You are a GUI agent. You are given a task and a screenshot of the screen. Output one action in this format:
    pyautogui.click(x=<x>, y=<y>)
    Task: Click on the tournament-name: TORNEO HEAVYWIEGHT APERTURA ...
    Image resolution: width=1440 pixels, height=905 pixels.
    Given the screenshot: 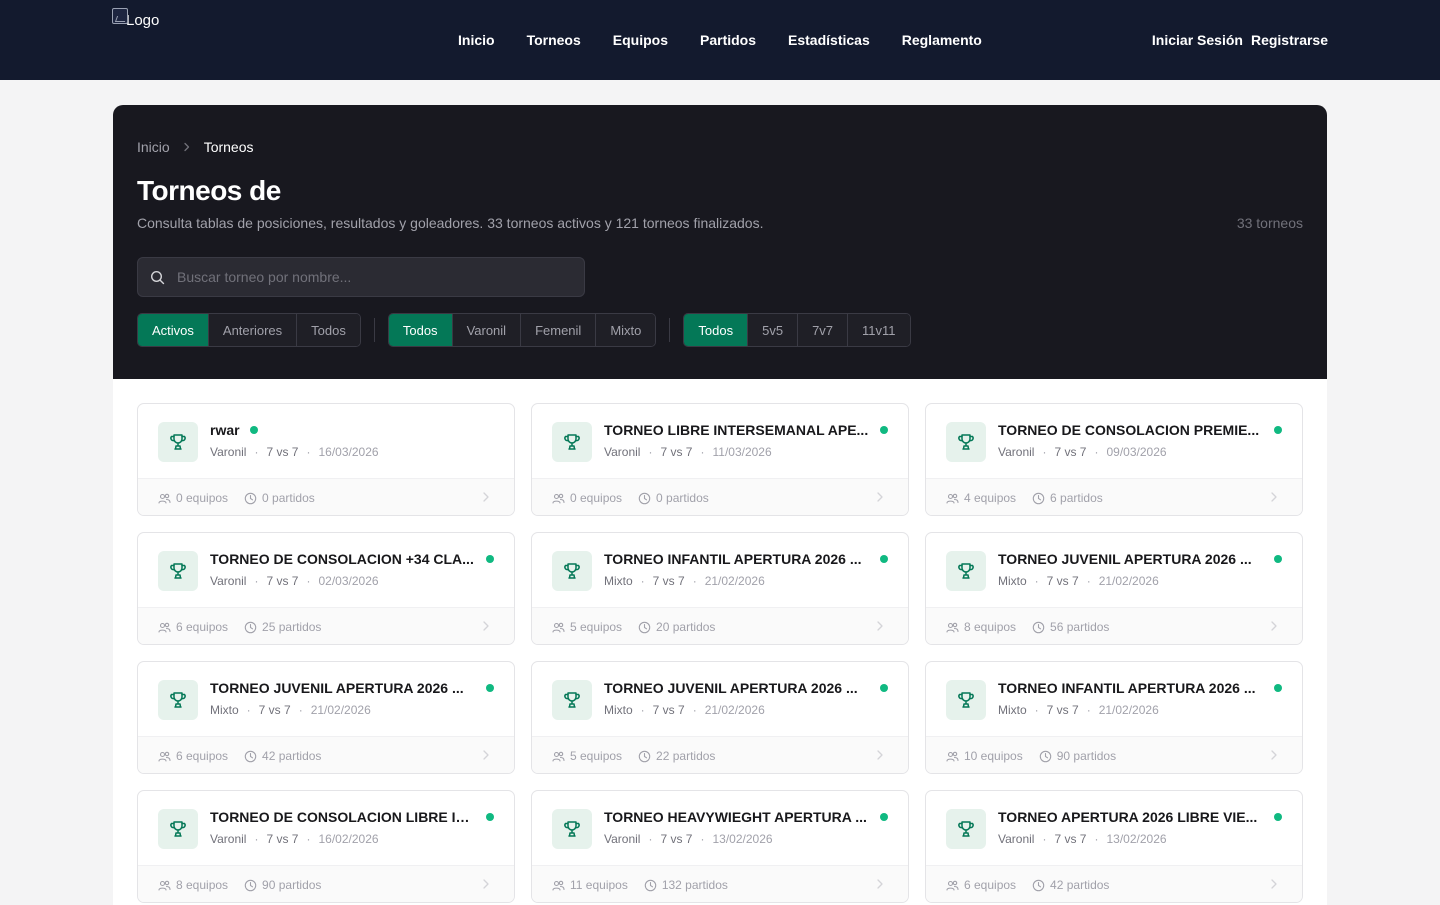 What is the action you would take?
    pyautogui.click(x=735, y=817)
    